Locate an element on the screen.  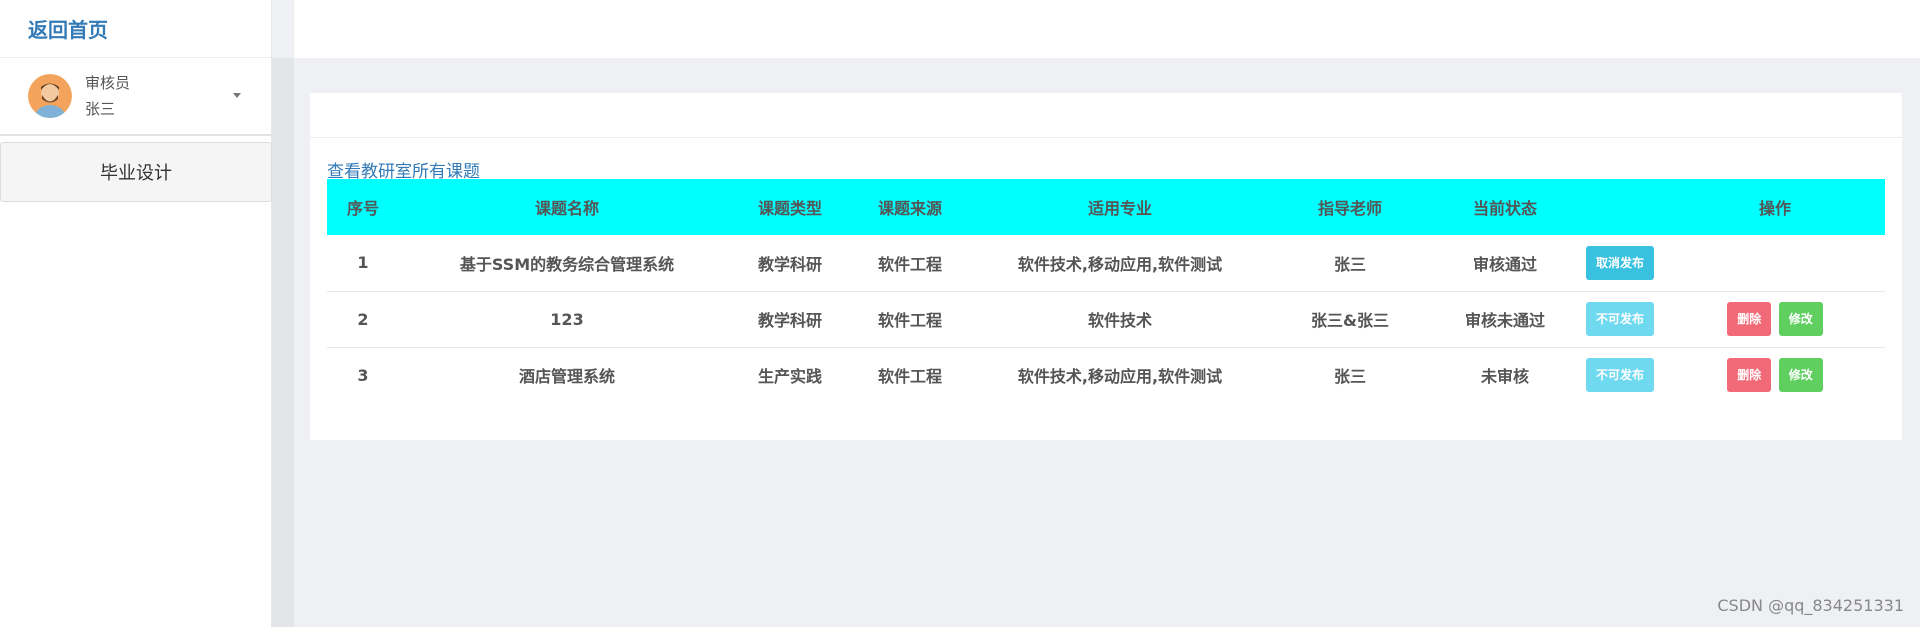
cell-status: 审核未通过 is located at coordinates (1504, 320).